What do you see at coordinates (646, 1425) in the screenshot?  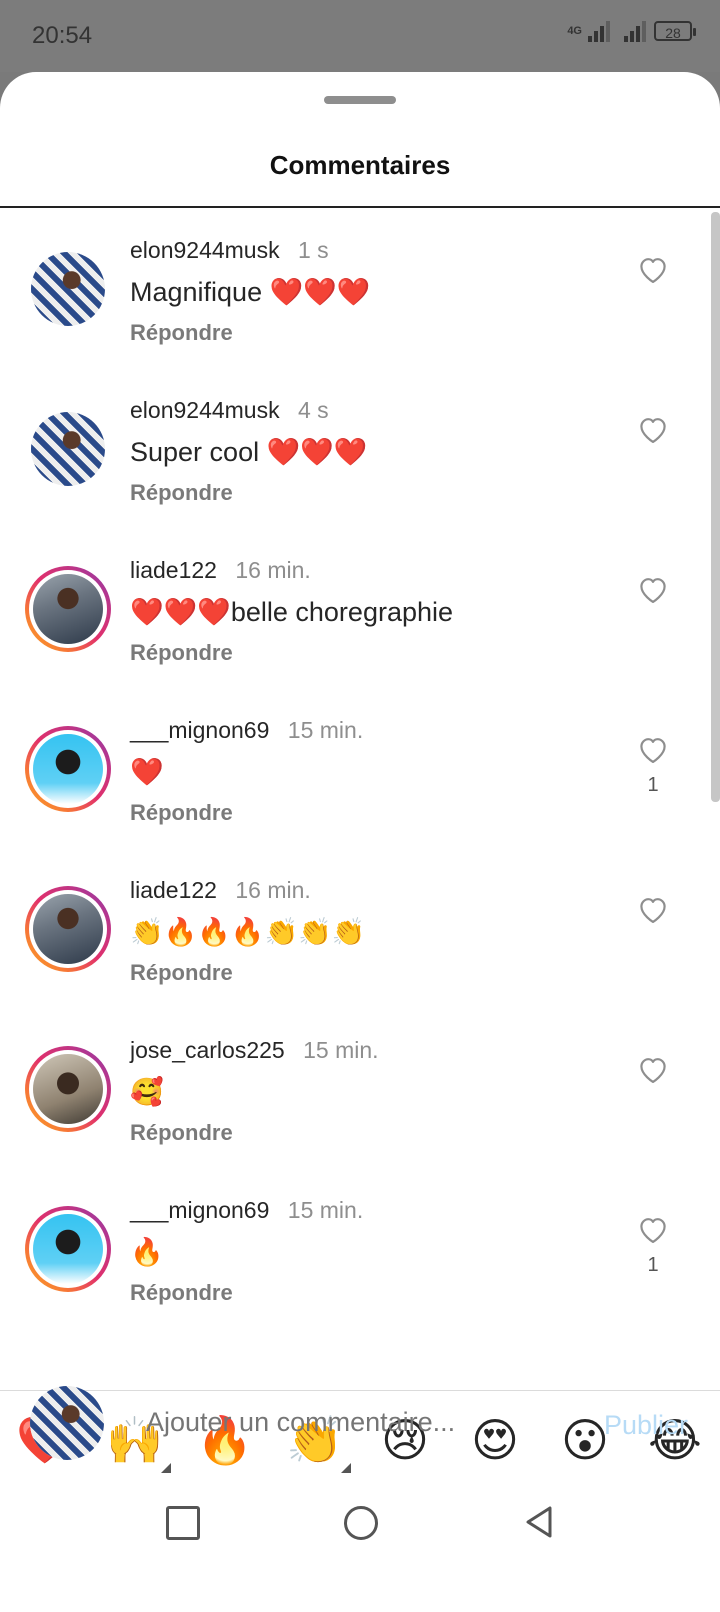 I see `publish-button: Publier` at bounding box center [646, 1425].